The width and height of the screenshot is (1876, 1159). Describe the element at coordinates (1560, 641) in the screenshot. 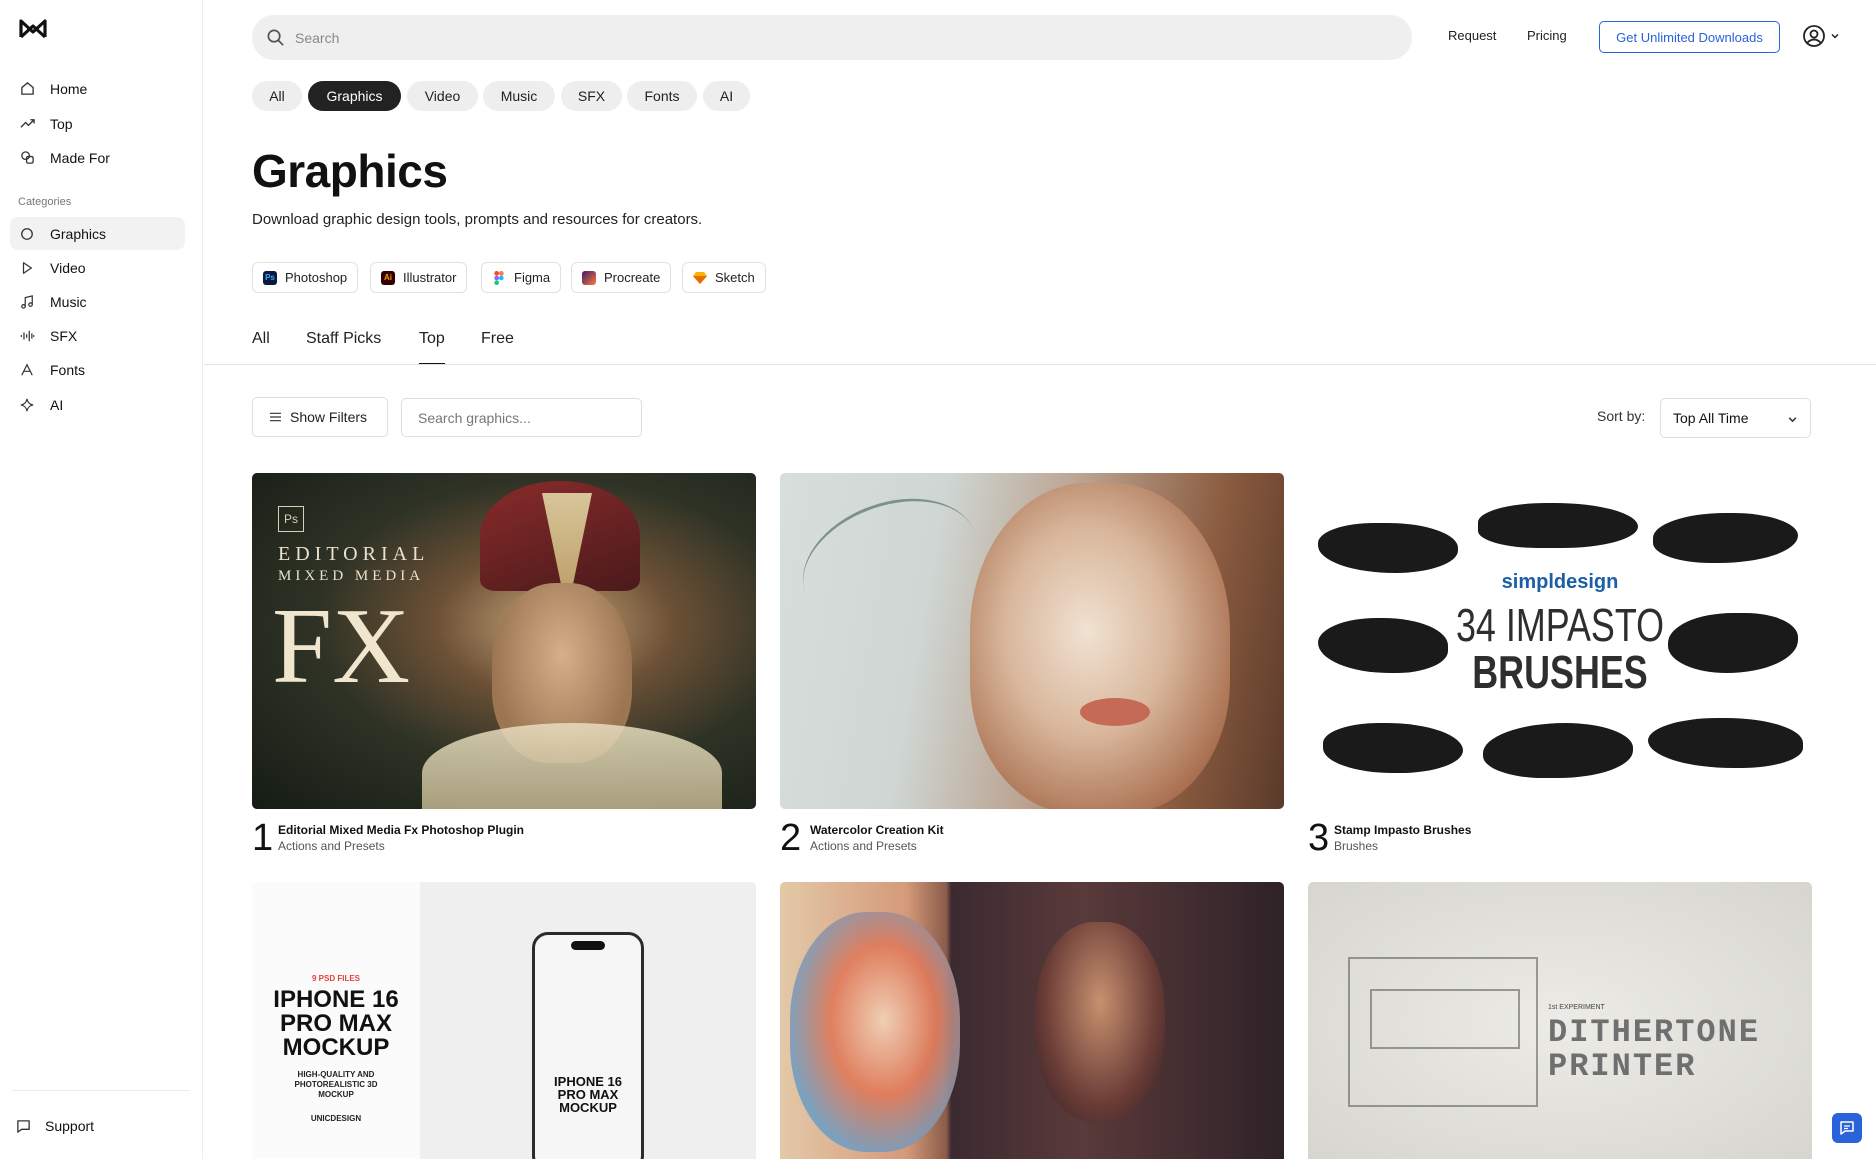

I see `product-thumbnail: simpldesign 34 IMPASTO BRUSHES` at that location.